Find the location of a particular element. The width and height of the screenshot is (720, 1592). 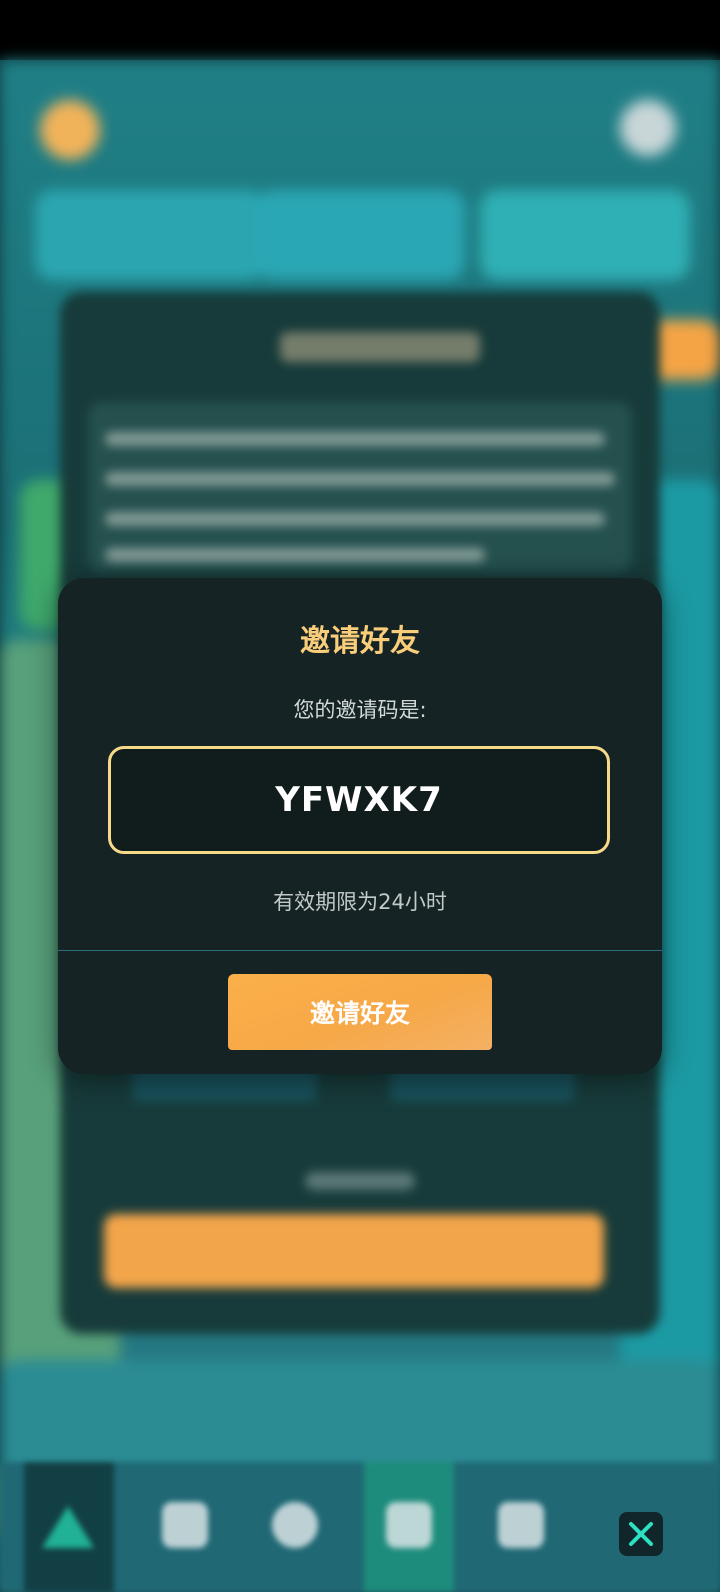

triangle-home-icon is located at coordinates (68, 1527).